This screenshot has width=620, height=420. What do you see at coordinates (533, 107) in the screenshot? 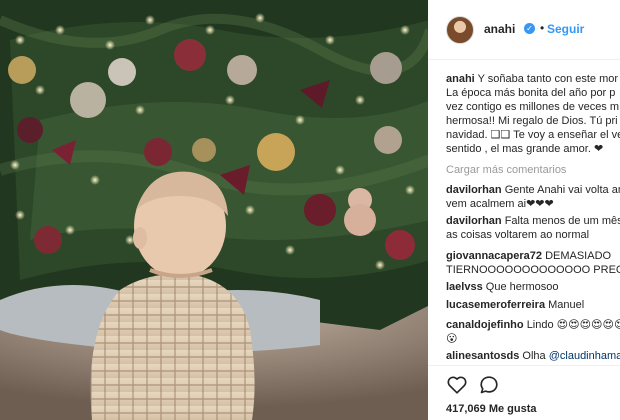
I see `caption-line: vez contigo es millones de veces m` at bounding box center [533, 107].